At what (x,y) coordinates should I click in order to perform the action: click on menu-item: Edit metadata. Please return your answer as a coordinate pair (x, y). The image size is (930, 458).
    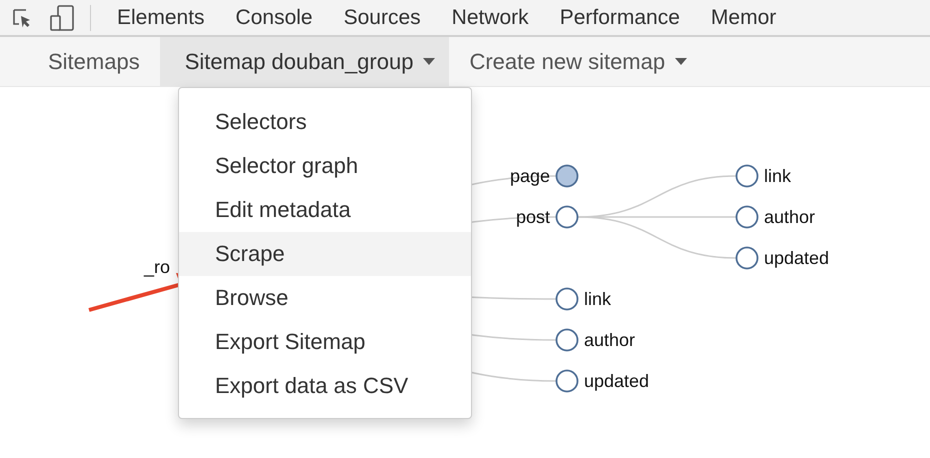
    Looking at the image, I should click on (325, 210).